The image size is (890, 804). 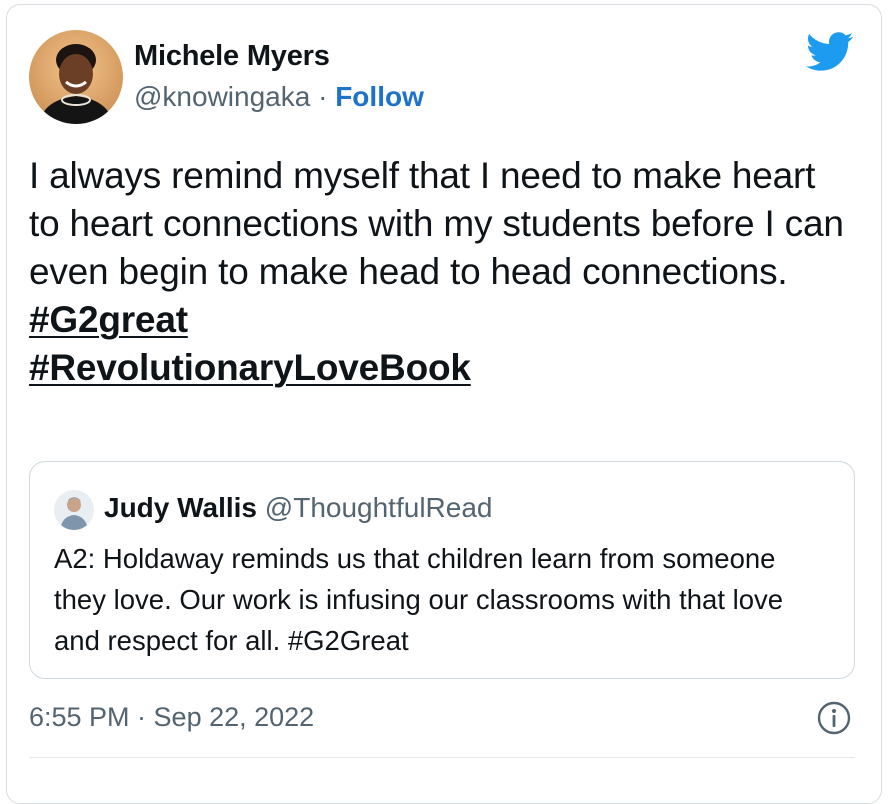 I want to click on hashtag-link: #G2great, so click(x=439, y=320).